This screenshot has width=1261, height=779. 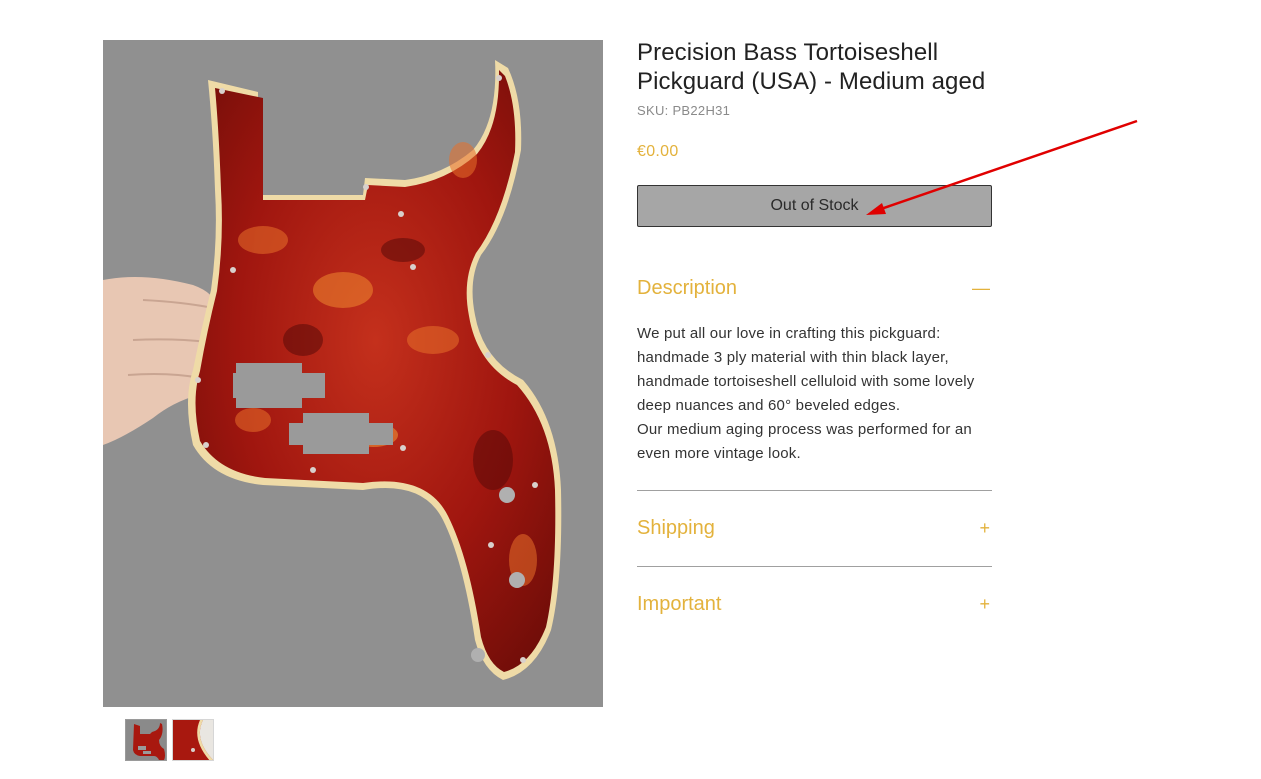 What do you see at coordinates (981, 288) in the screenshot?
I see `collapse-minus-icon: —` at bounding box center [981, 288].